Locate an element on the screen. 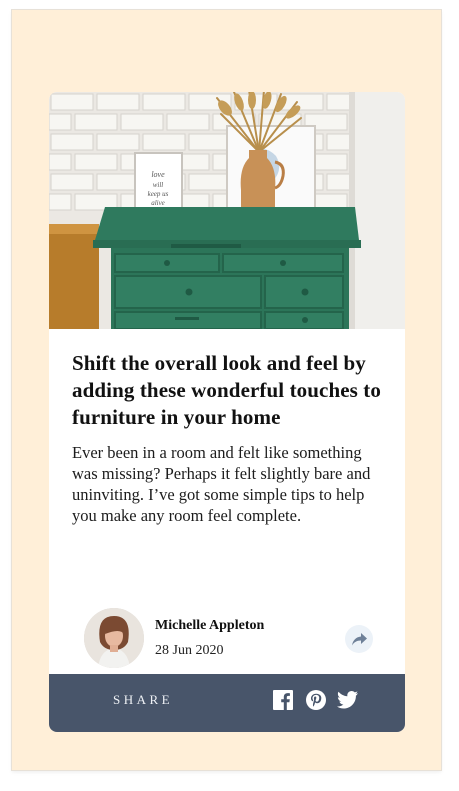 The height and width of the screenshot is (791, 459). share-button is located at coordinates (359, 639).